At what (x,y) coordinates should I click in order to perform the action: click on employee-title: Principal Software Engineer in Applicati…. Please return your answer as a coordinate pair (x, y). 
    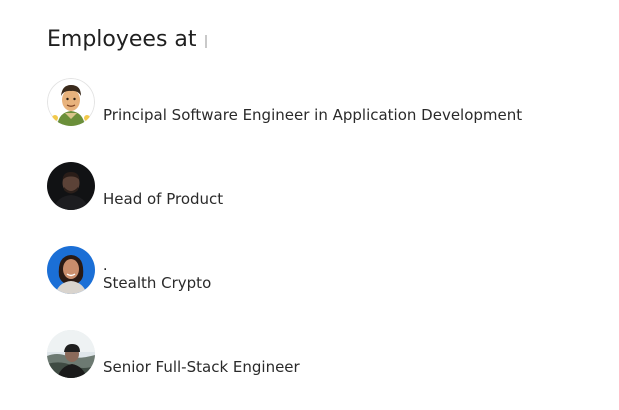
    Looking at the image, I should click on (313, 115).